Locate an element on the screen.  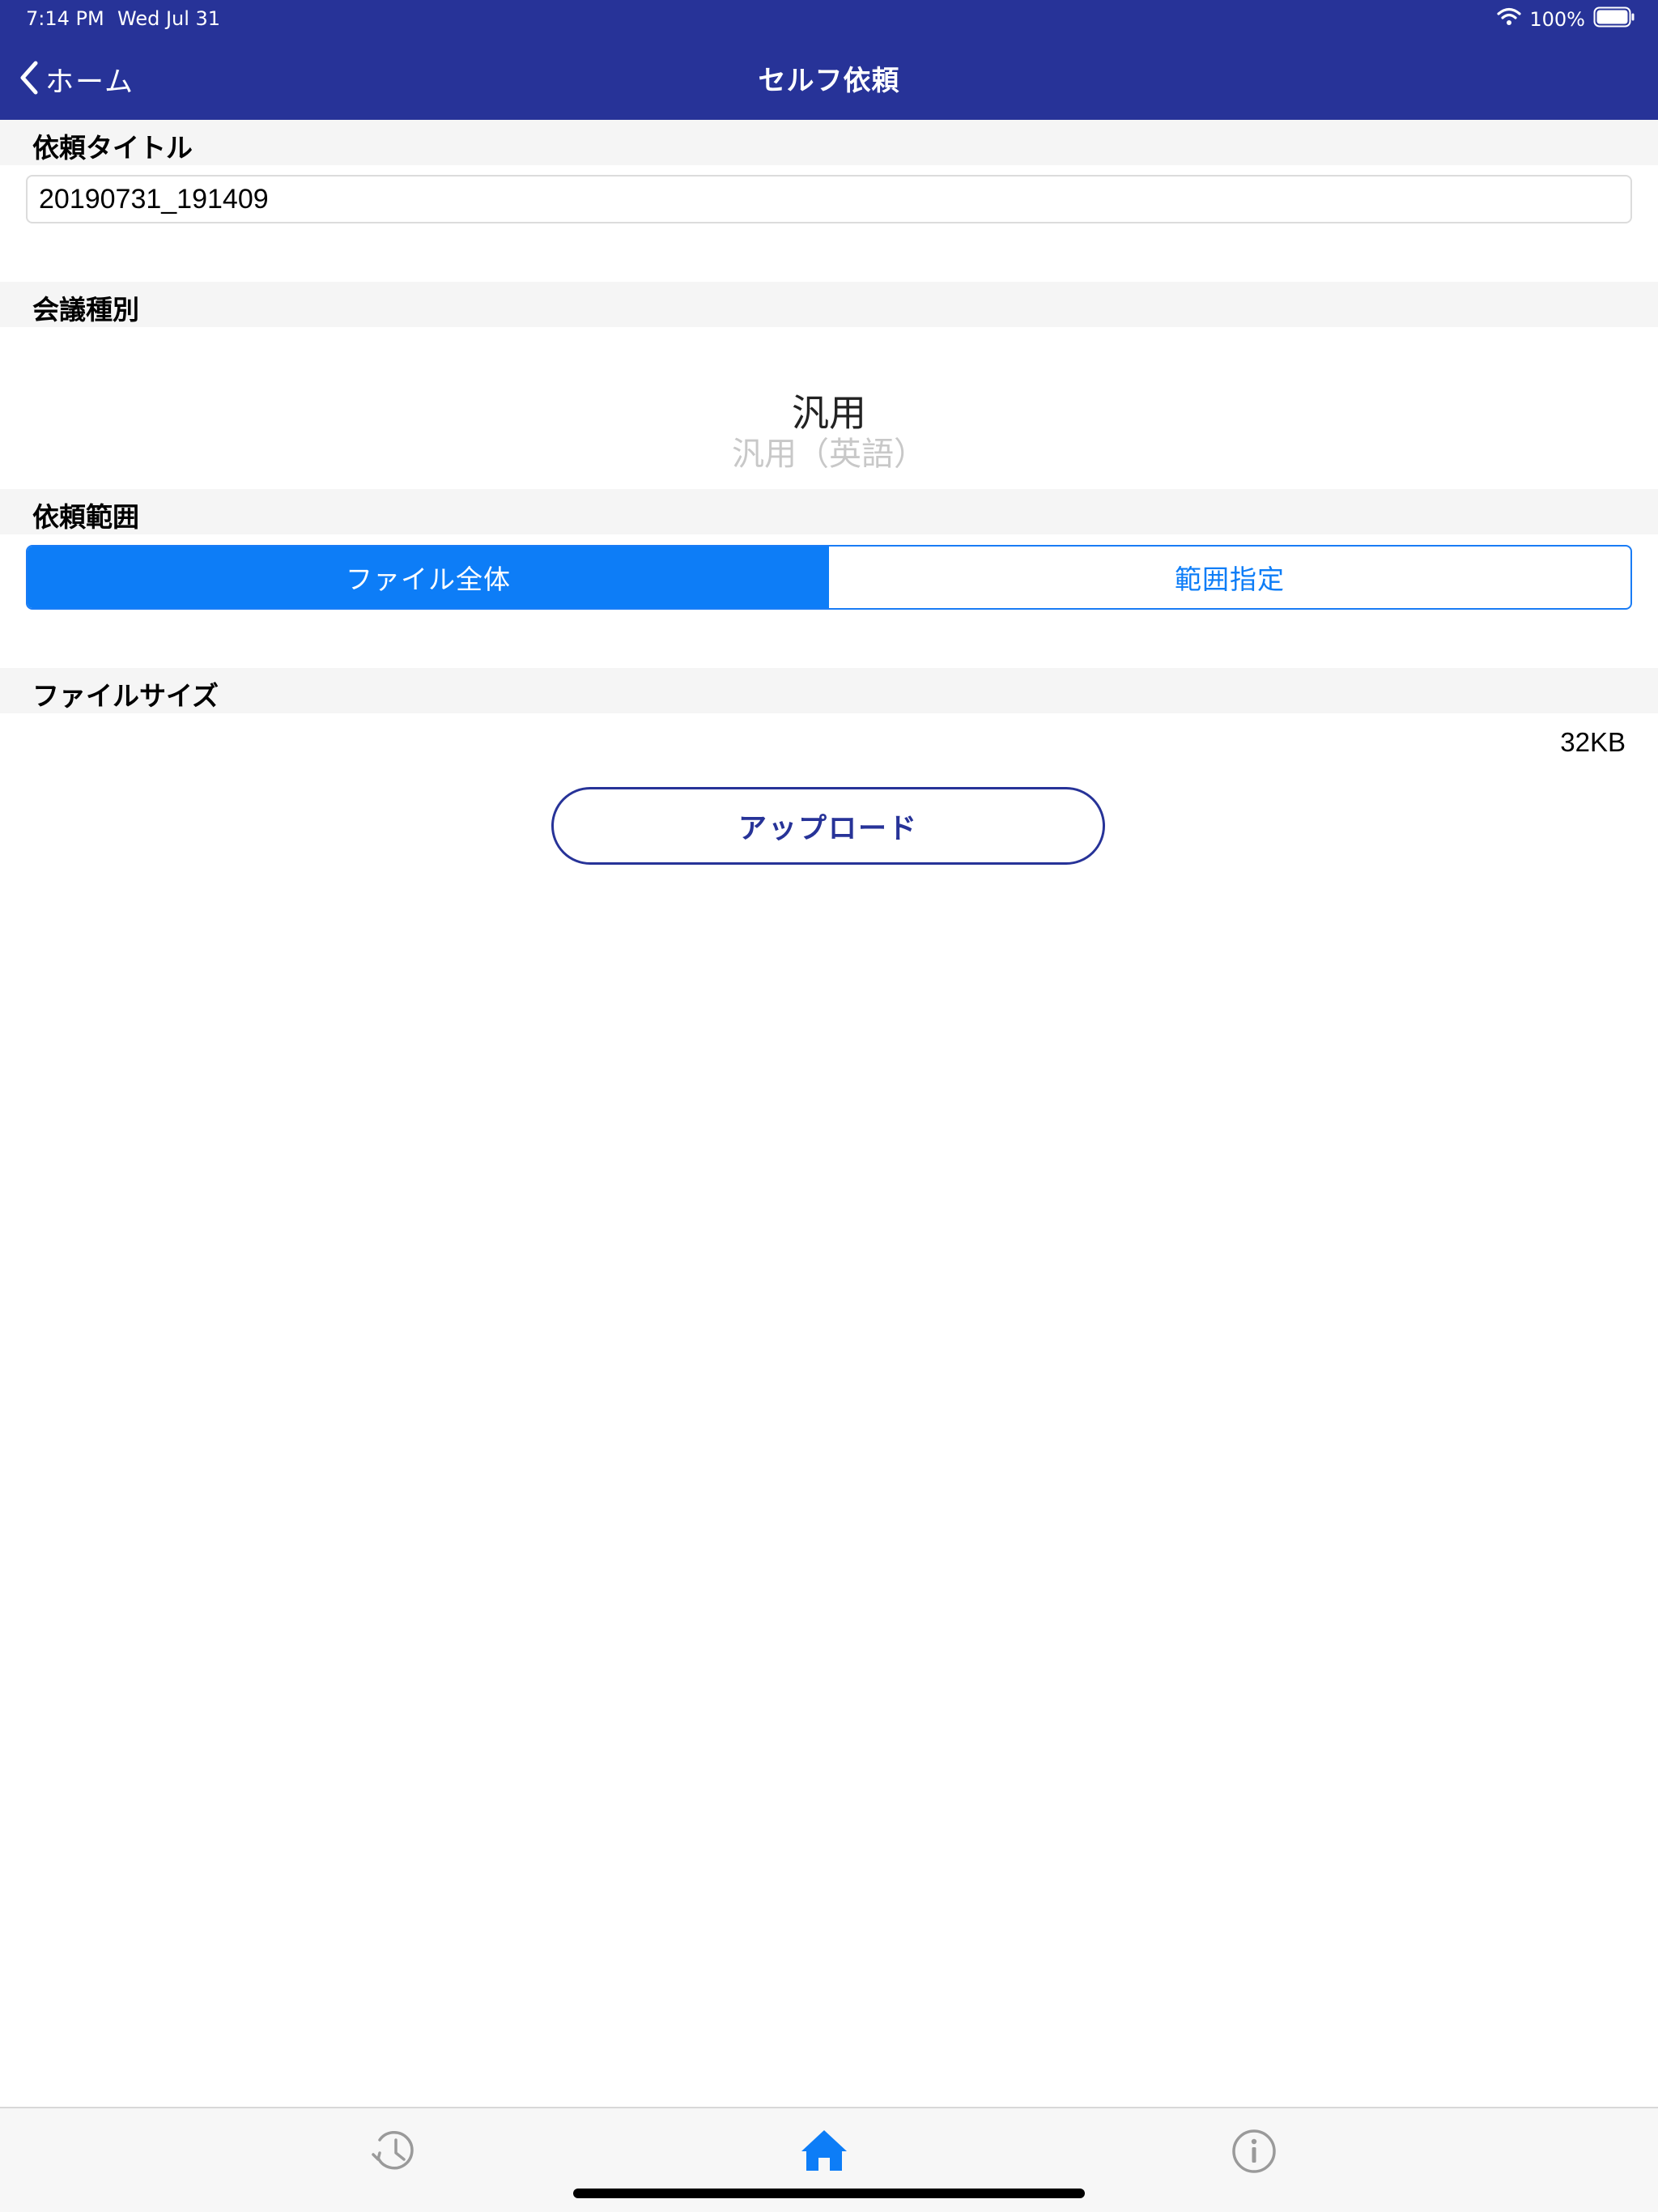
home-icon is located at coordinates (824, 2152).